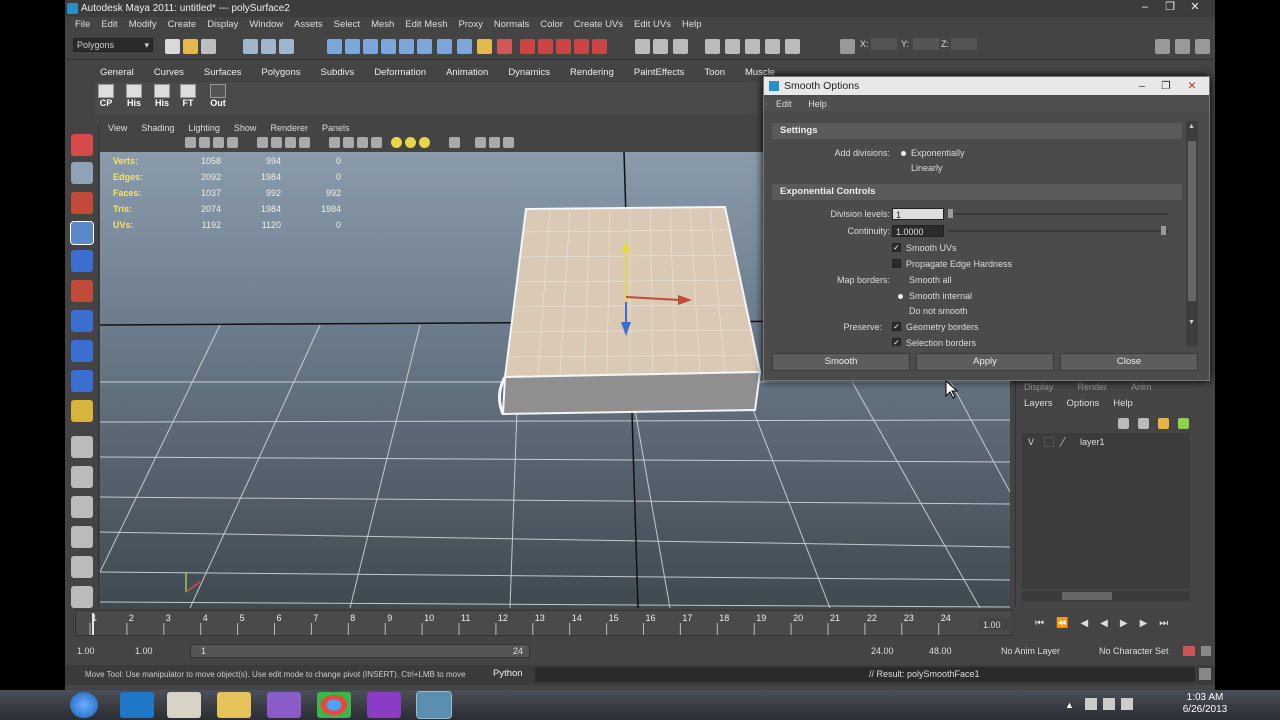 The image size is (1280, 720). I want to click on xray-joints-icon, so click(494, 142).